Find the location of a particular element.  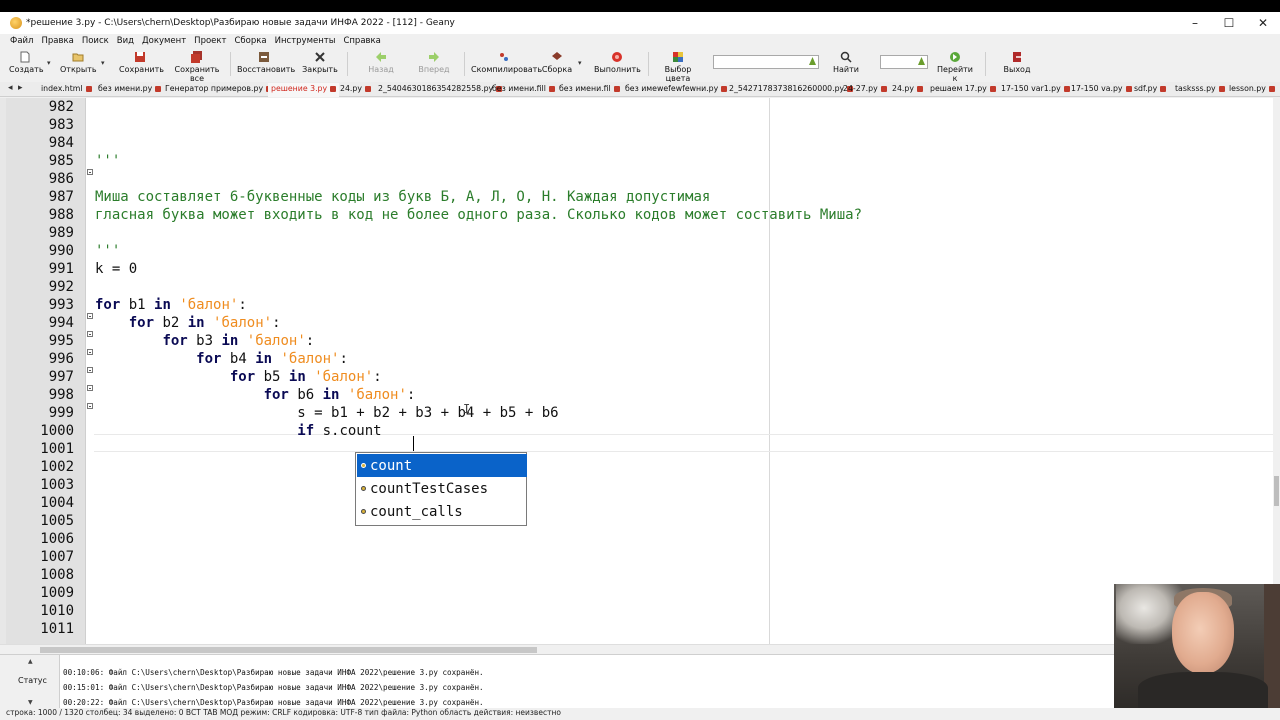

quit-button: Выход is located at coordinates (1017, 62).